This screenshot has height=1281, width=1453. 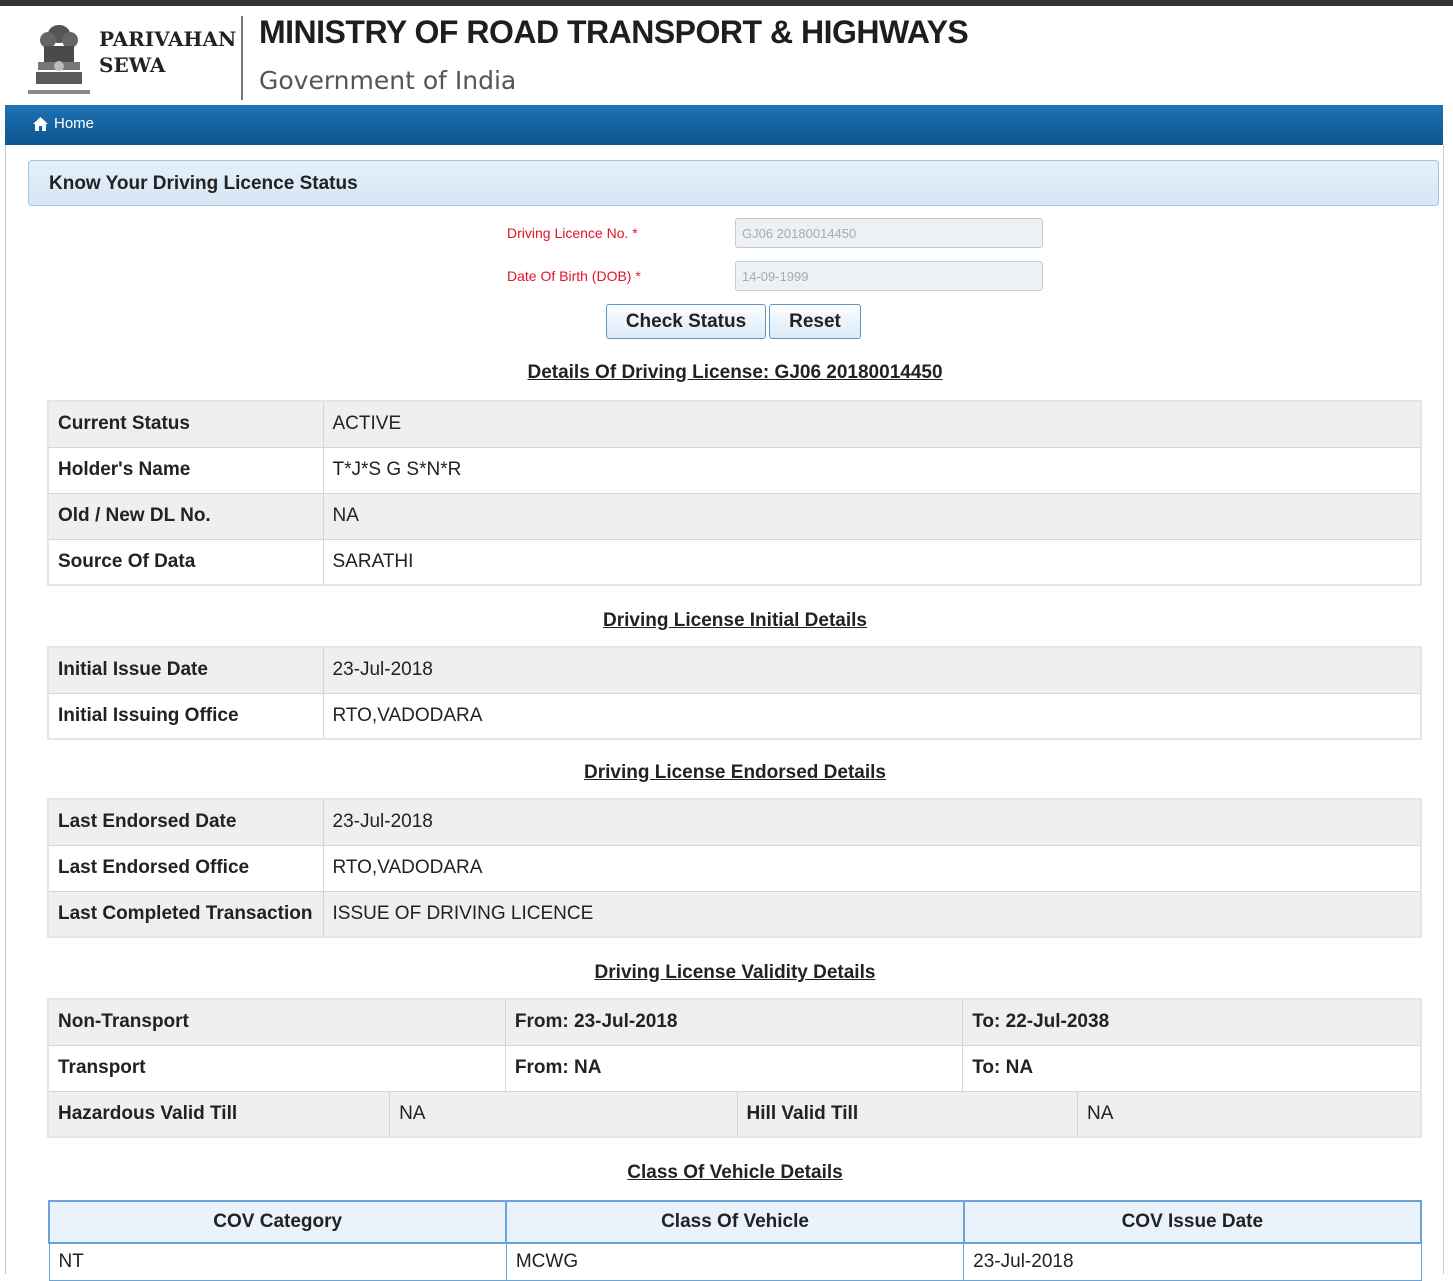 What do you see at coordinates (733, 183) in the screenshot?
I see `panel-title: Know Your Driving Licence Status` at bounding box center [733, 183].